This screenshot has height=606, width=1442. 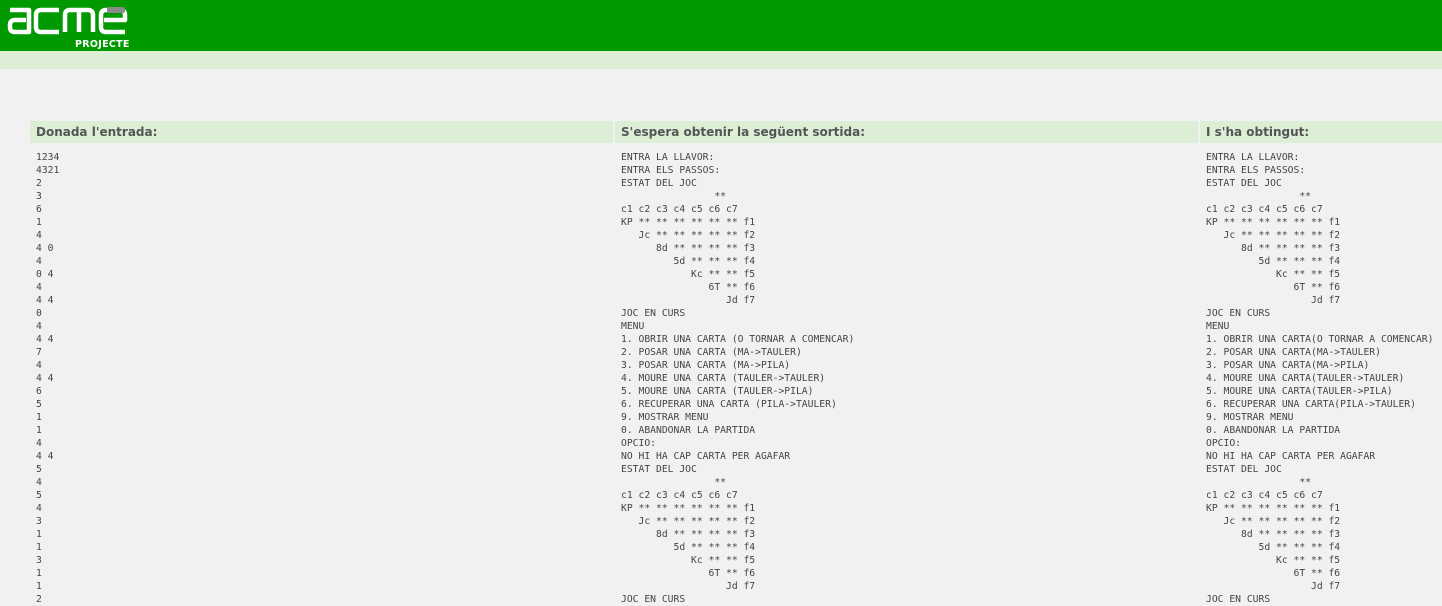 I want to click on logo-subtitle: PROJECTE, so click(x=102, y=44).